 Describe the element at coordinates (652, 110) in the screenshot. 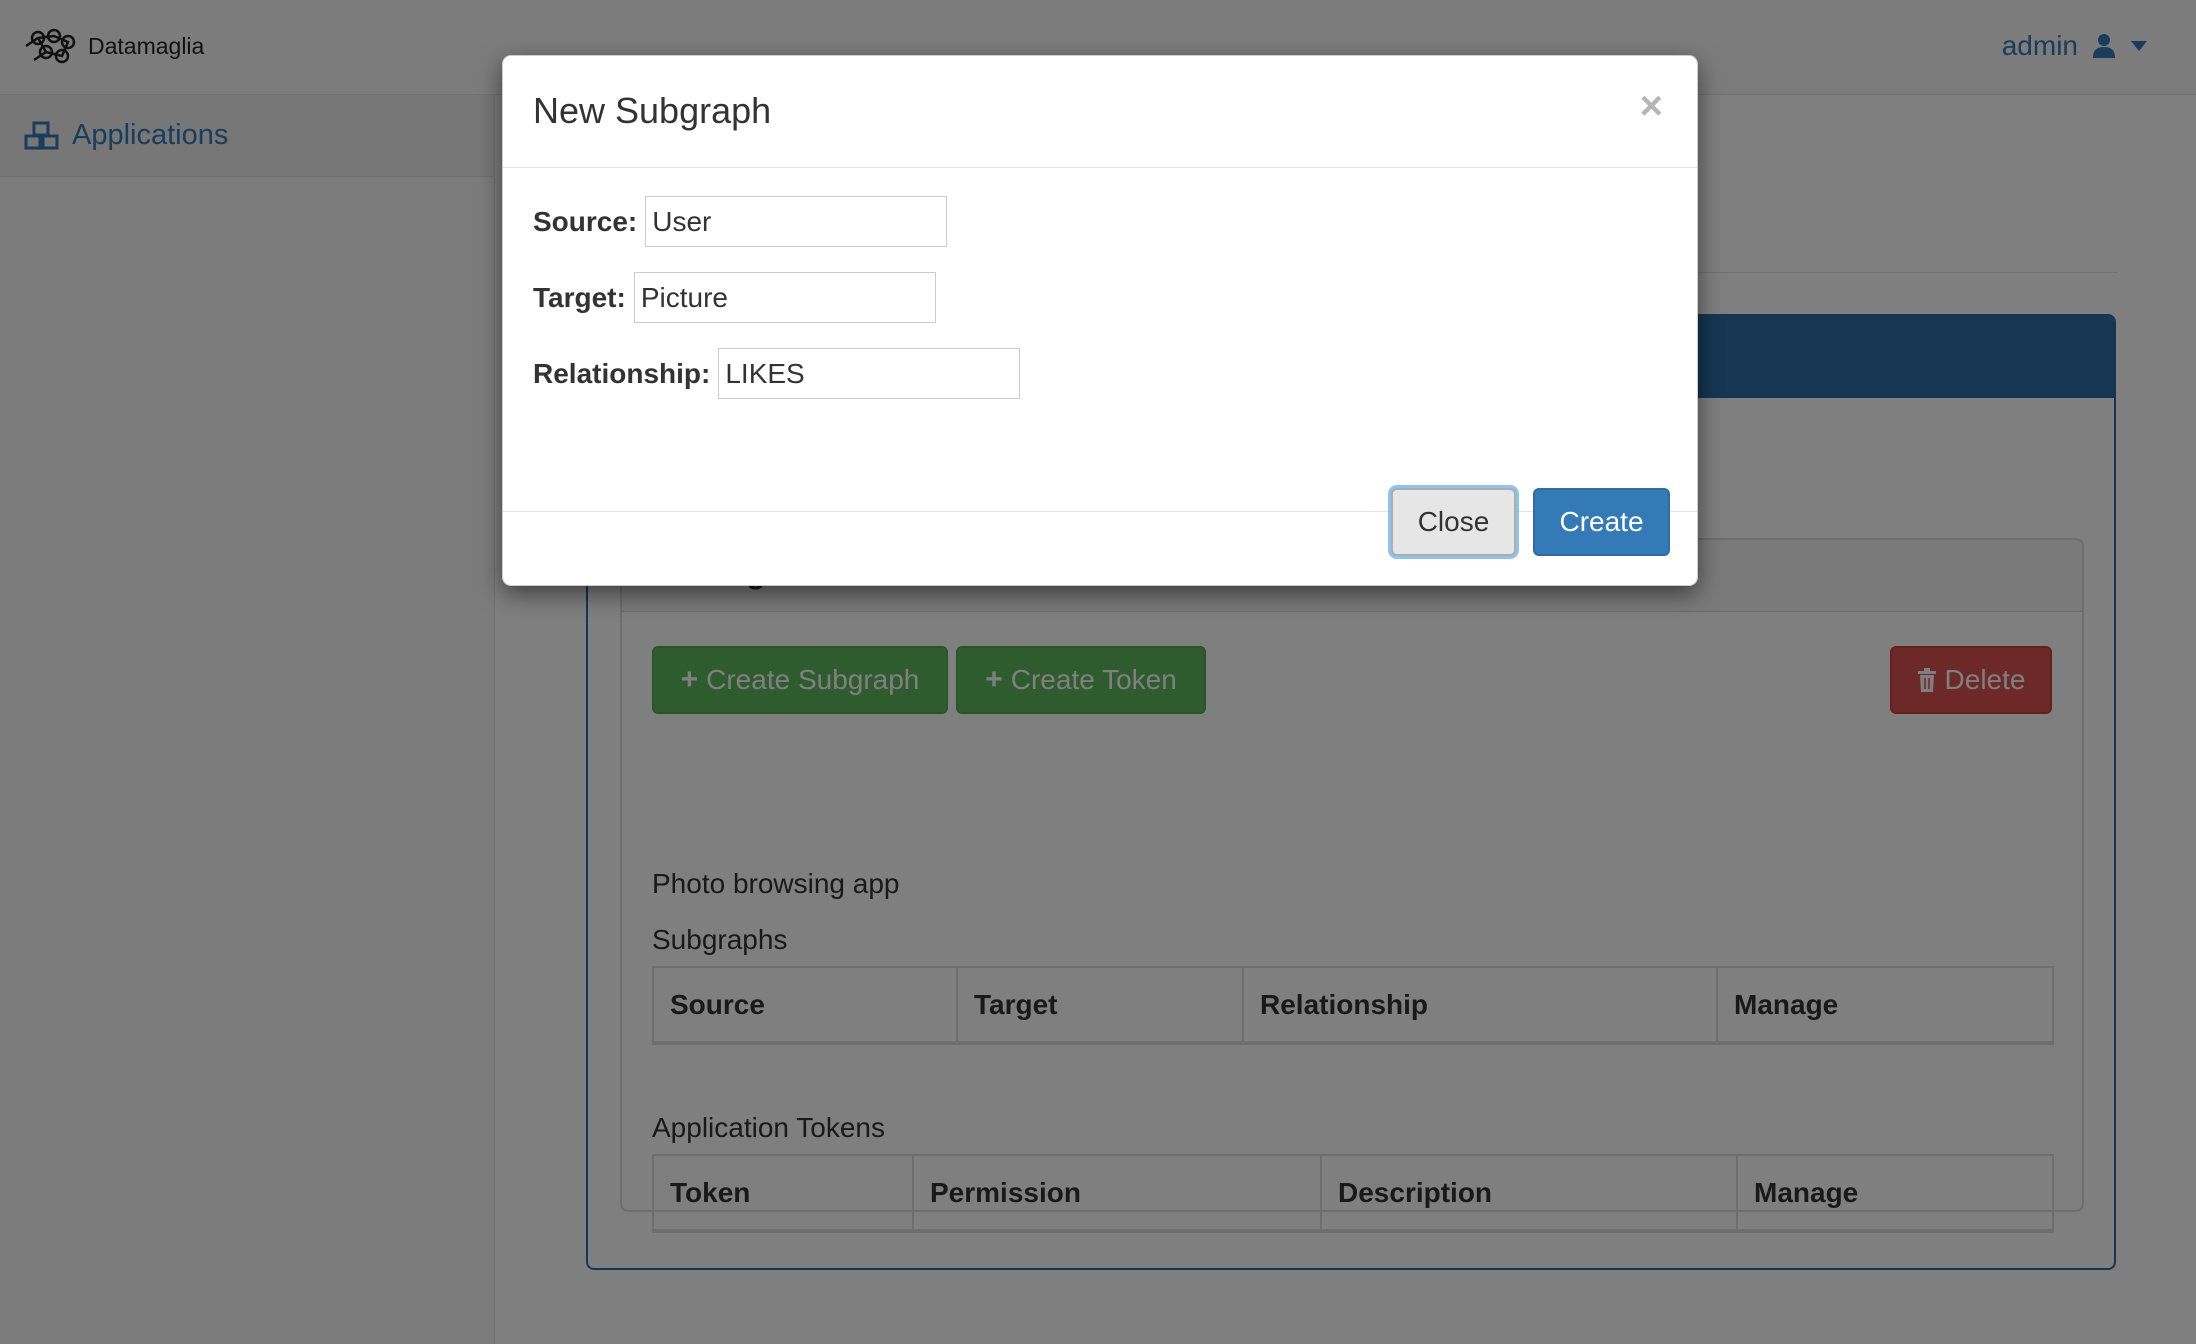

I see `modal-title: New Subgraph` at that location.